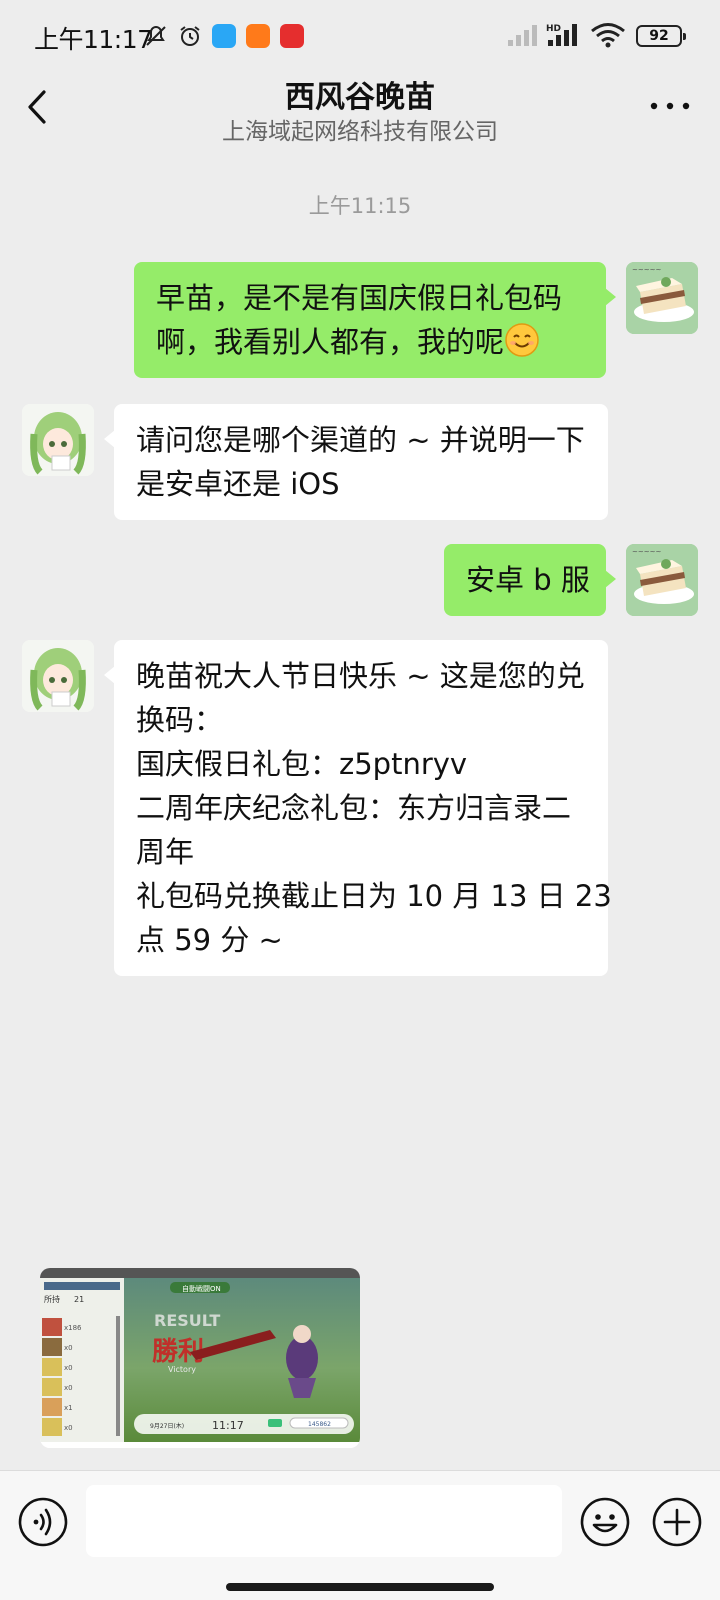 The width and height of the screenshot is (720, 1600). I want to click on victory-subtext: Victory, so click(182, 1369).